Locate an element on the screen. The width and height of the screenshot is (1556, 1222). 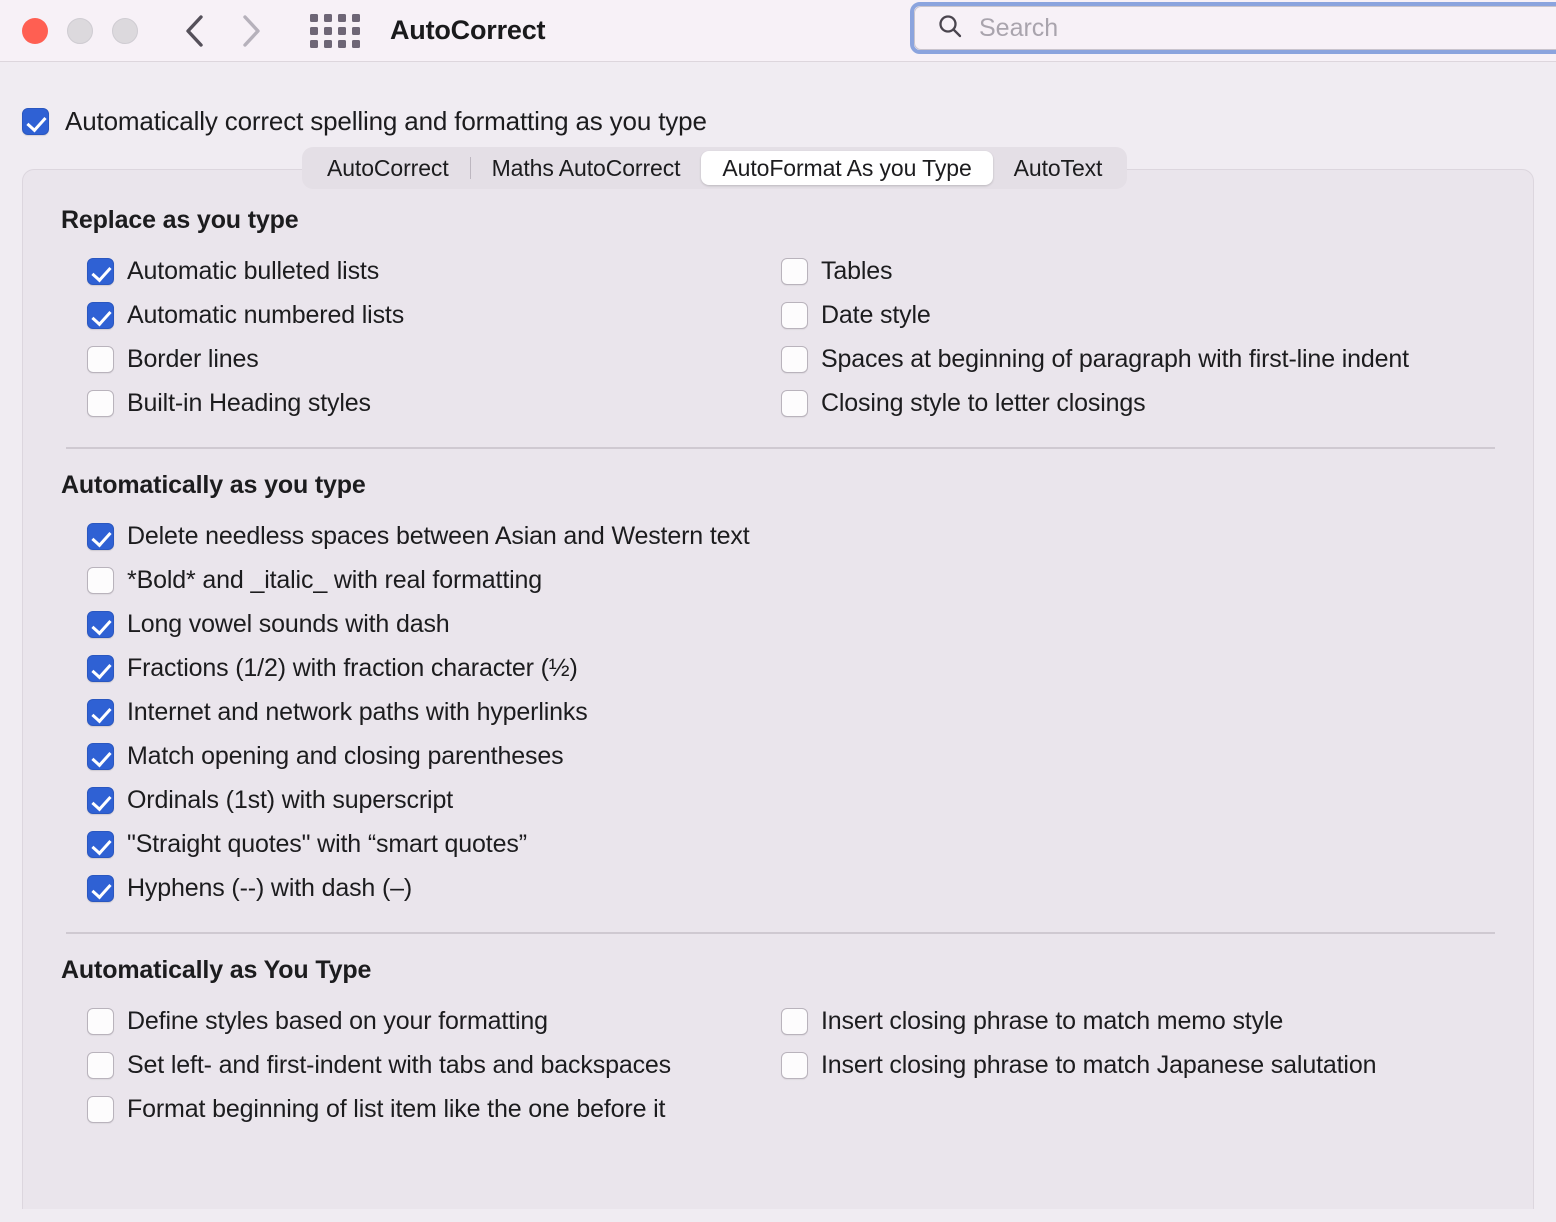
search-icon is located at coordinates (950, 28).